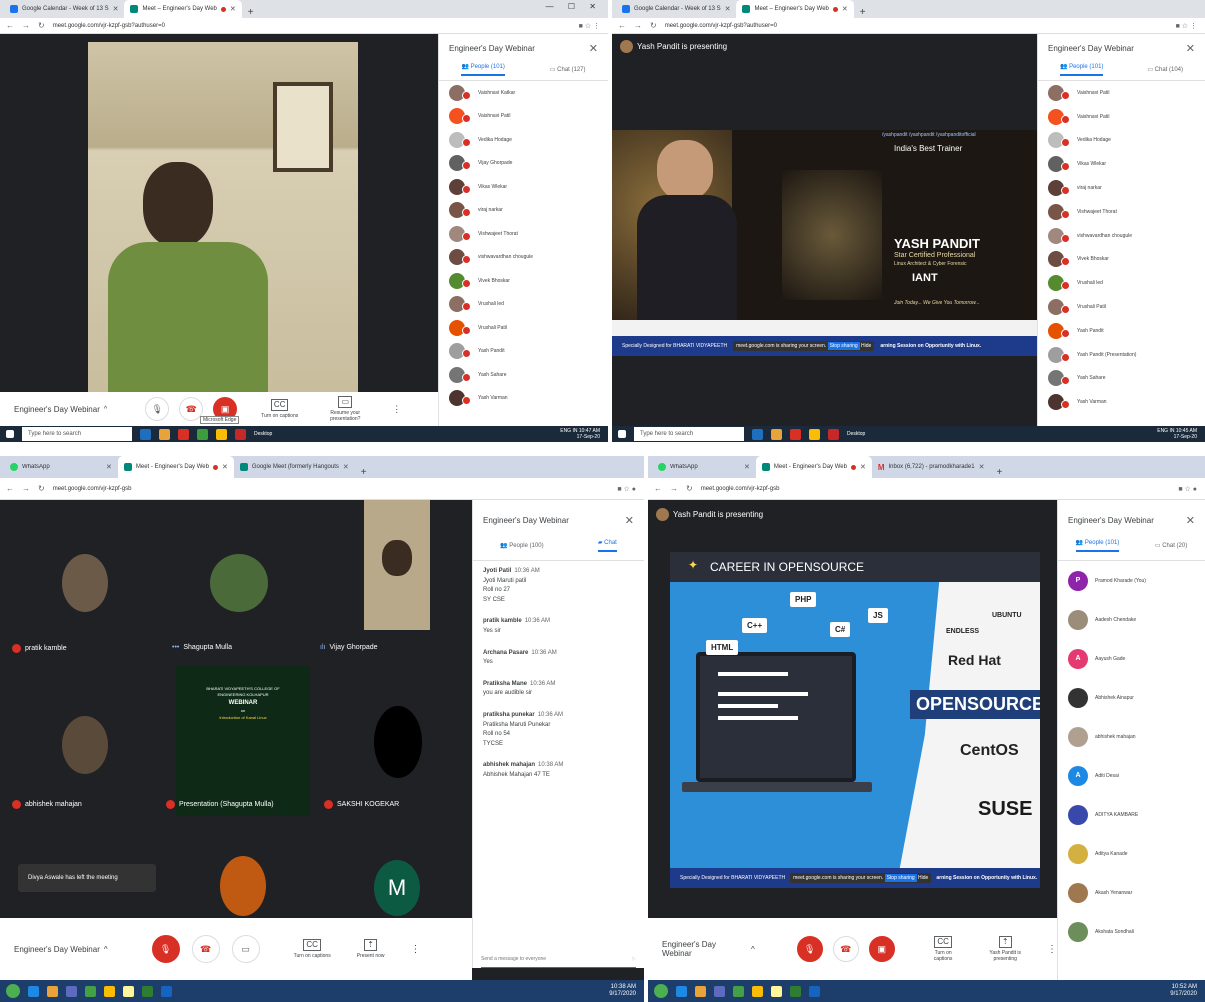 This screenshot has width=1205, height=1002. I want to click on camera-button: ▭, so click(245, 949).